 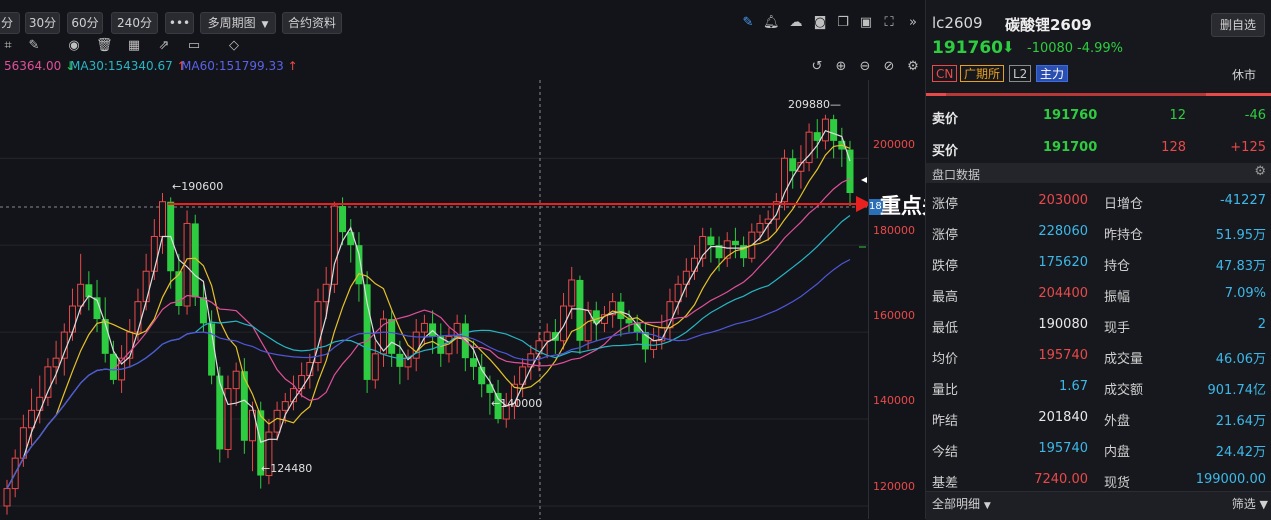 What do you see at coordinates (817, 67) in the screenshot?
I see `undo-icon: ↺` at bounding box center [817, 67].